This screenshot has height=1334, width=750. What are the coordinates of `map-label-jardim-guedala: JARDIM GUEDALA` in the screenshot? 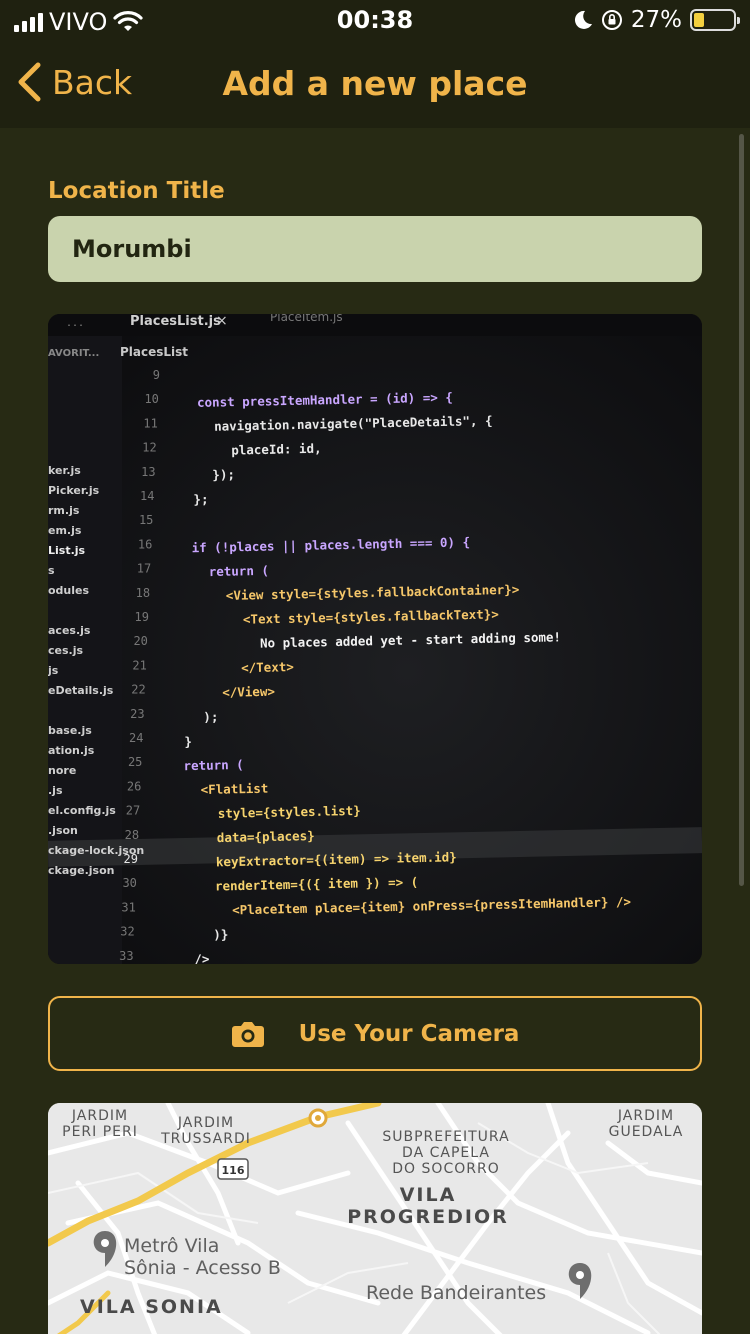 It's located at (646, 1124).